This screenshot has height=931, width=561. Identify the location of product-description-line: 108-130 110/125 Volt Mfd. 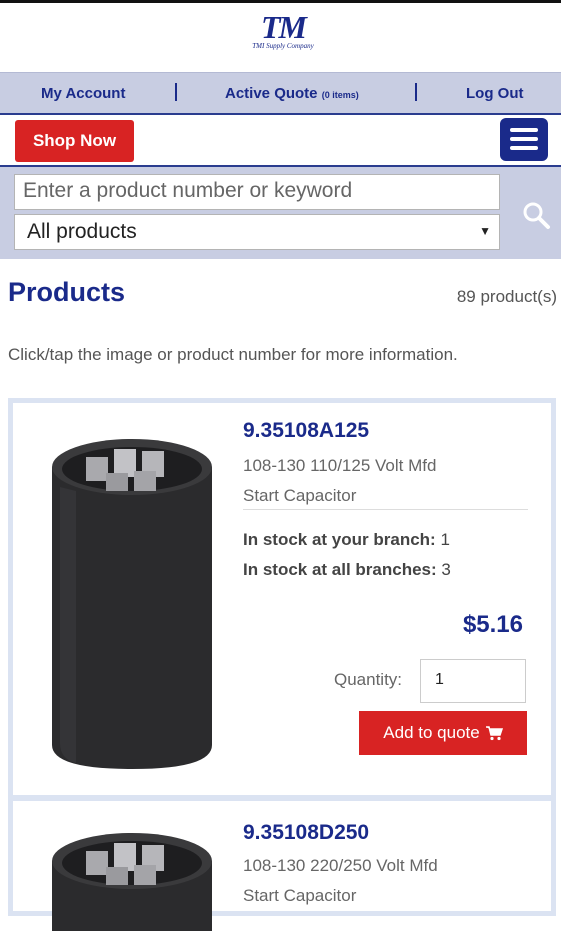
(340, 465).